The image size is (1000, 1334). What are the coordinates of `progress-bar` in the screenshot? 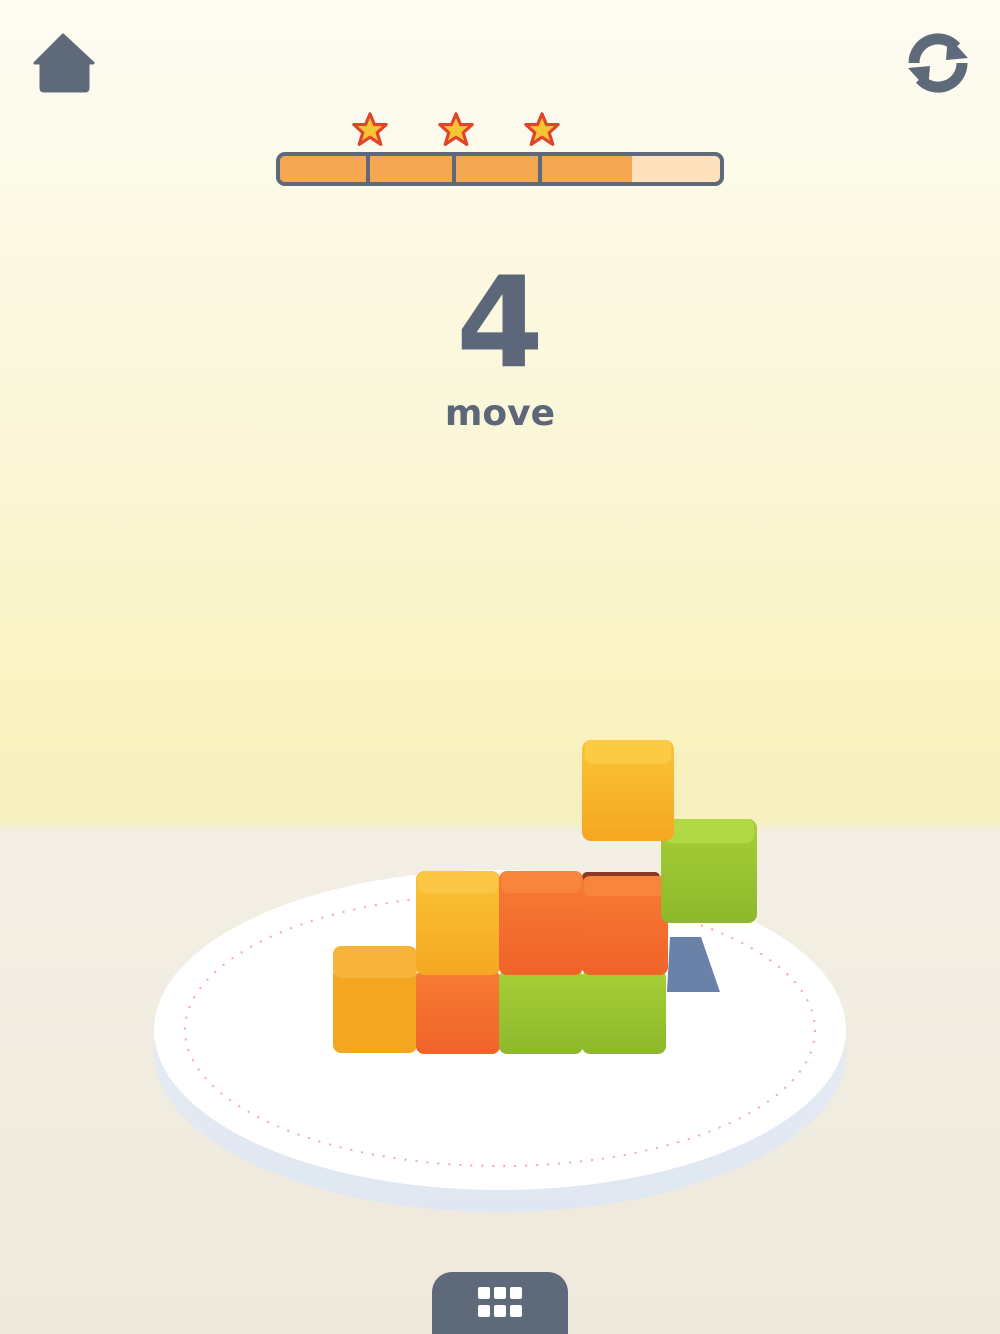 It's located at (500, 169).